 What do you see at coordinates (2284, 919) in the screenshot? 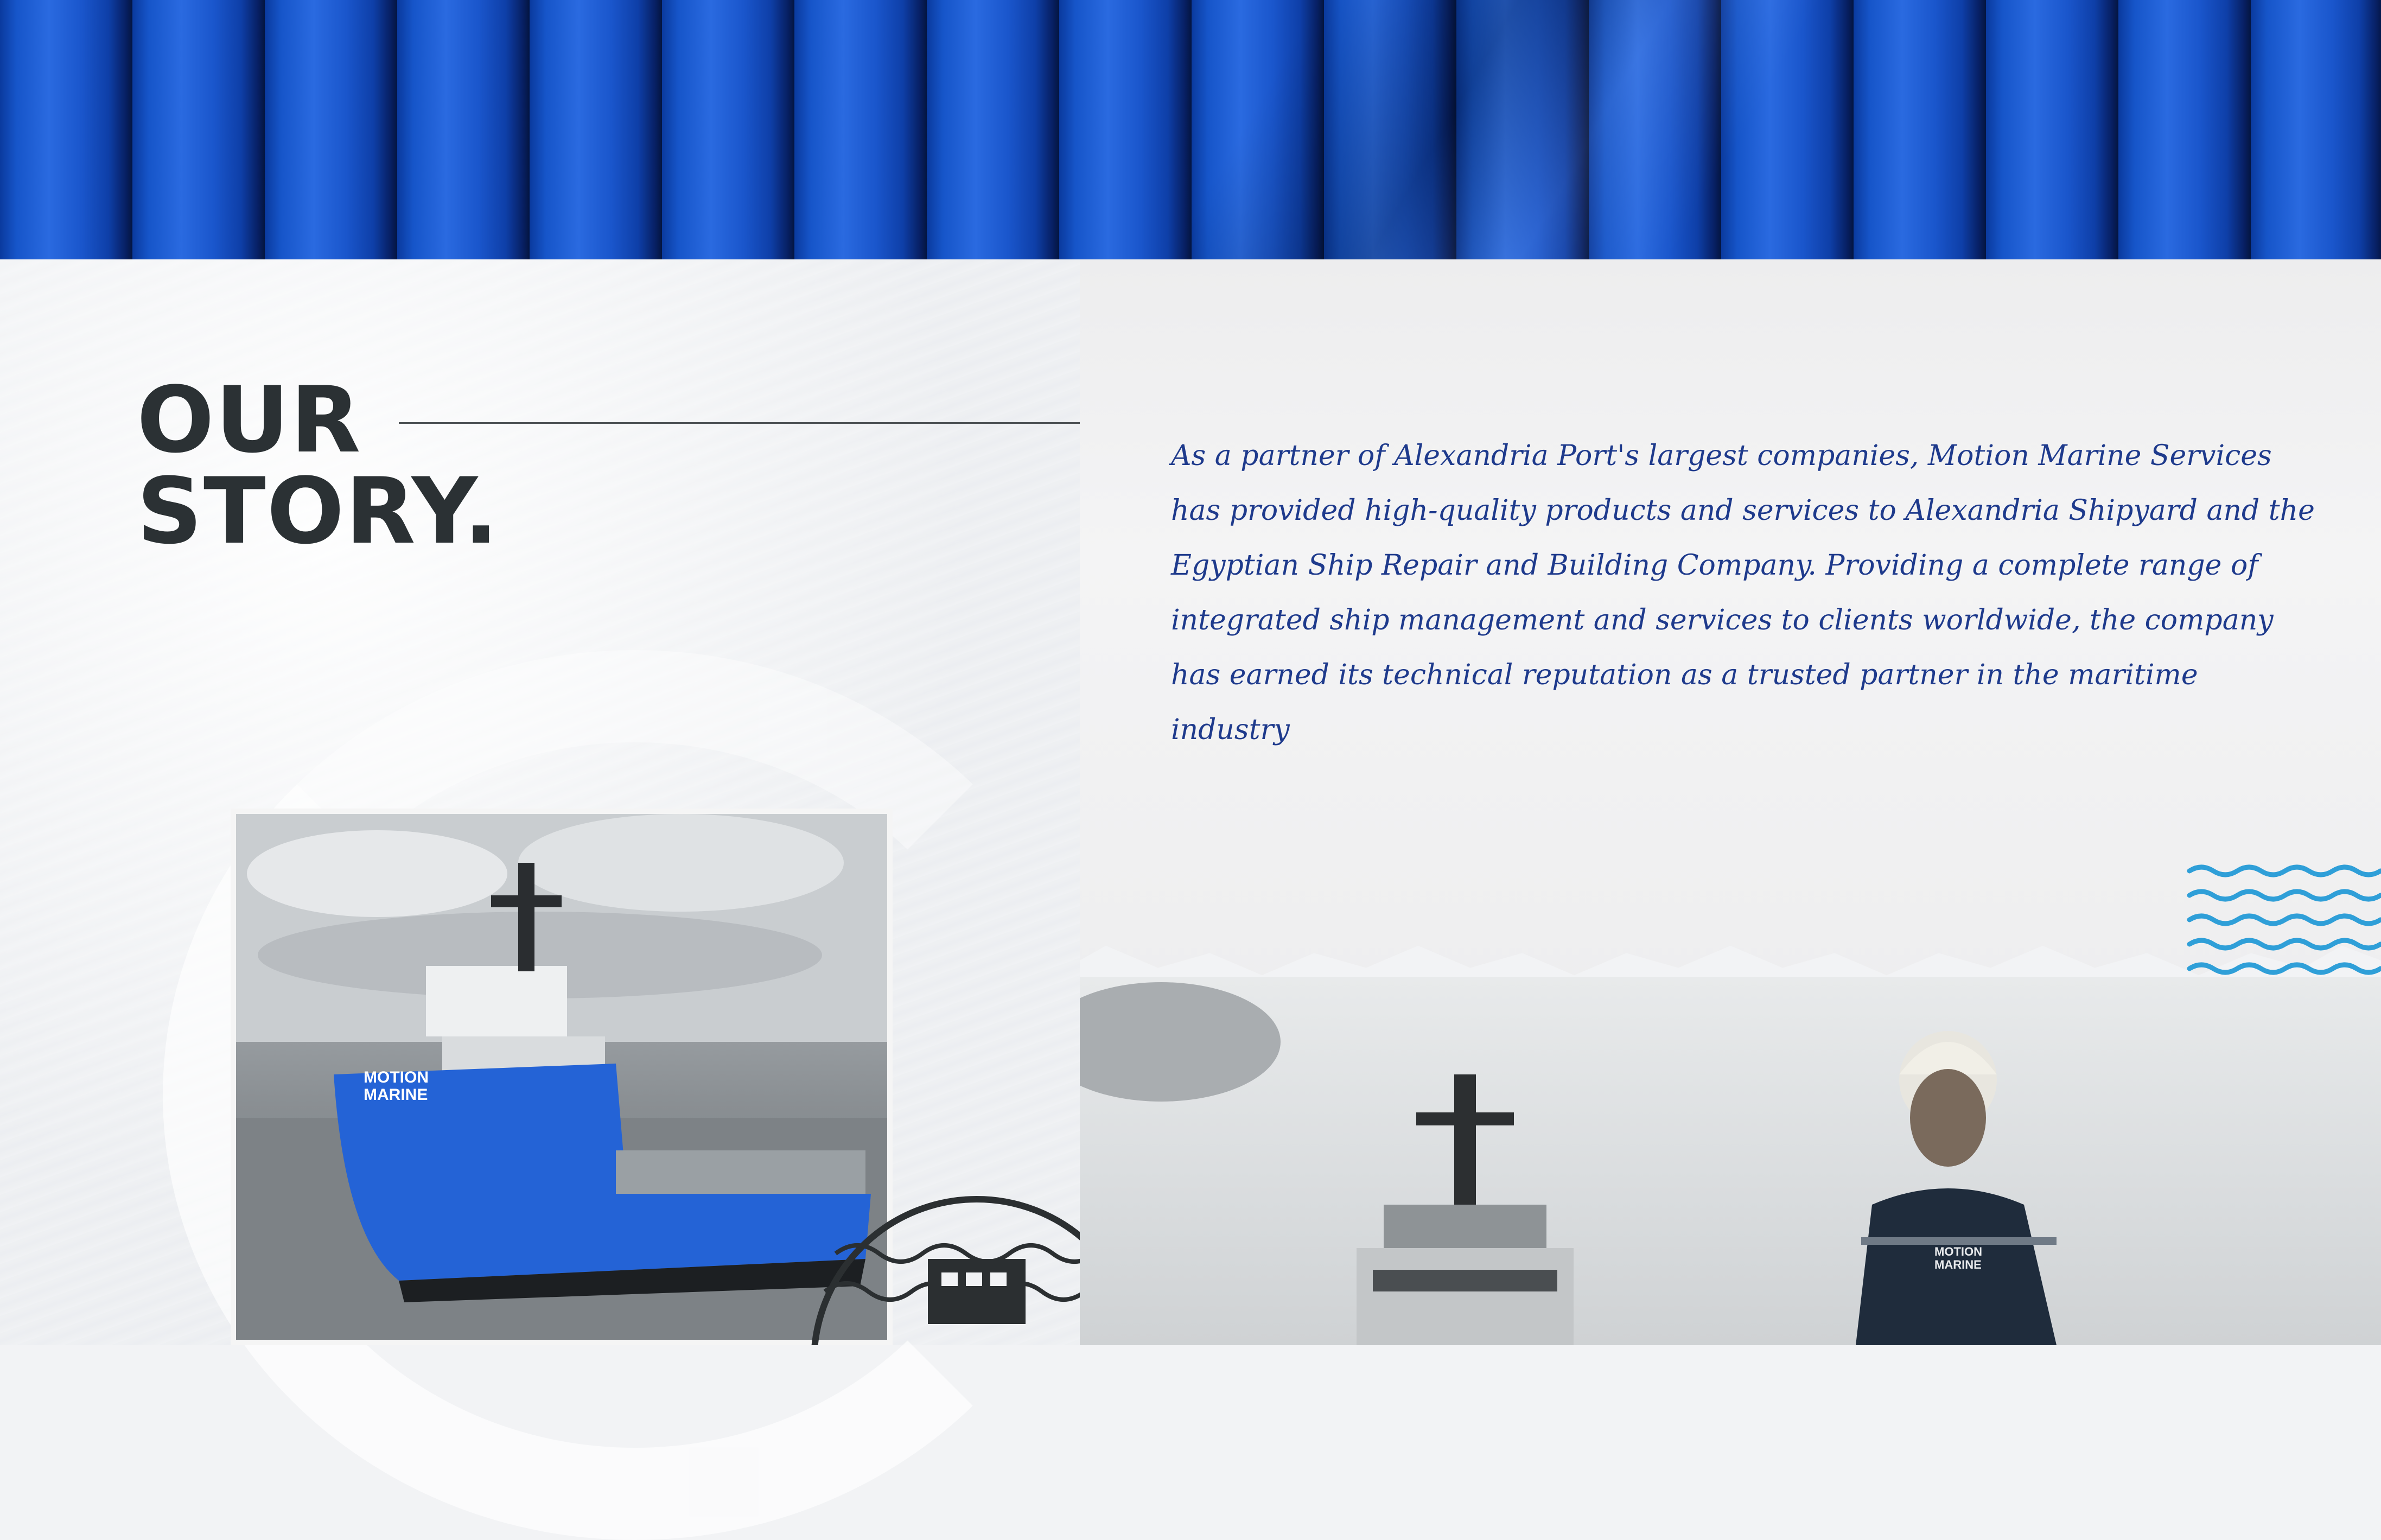
I see `waves-icon` at bounding box center [2284, 919].